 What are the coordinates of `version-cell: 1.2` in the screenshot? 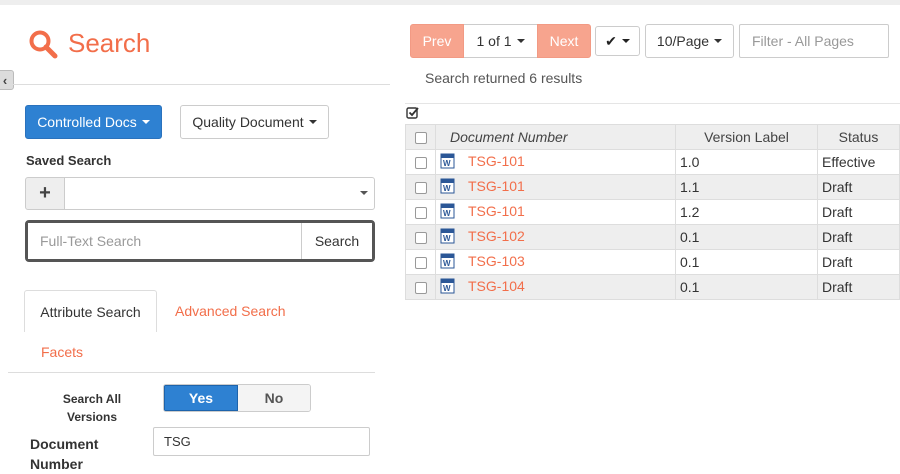 It's located at (746, 212).